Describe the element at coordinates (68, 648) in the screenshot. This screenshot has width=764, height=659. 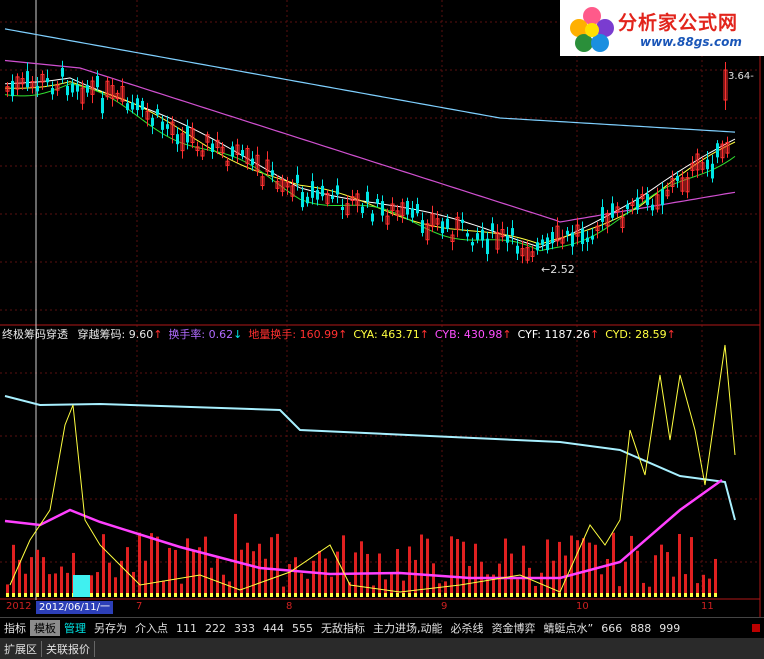
I see `tab-related-quotes: 关联报价` at that location.